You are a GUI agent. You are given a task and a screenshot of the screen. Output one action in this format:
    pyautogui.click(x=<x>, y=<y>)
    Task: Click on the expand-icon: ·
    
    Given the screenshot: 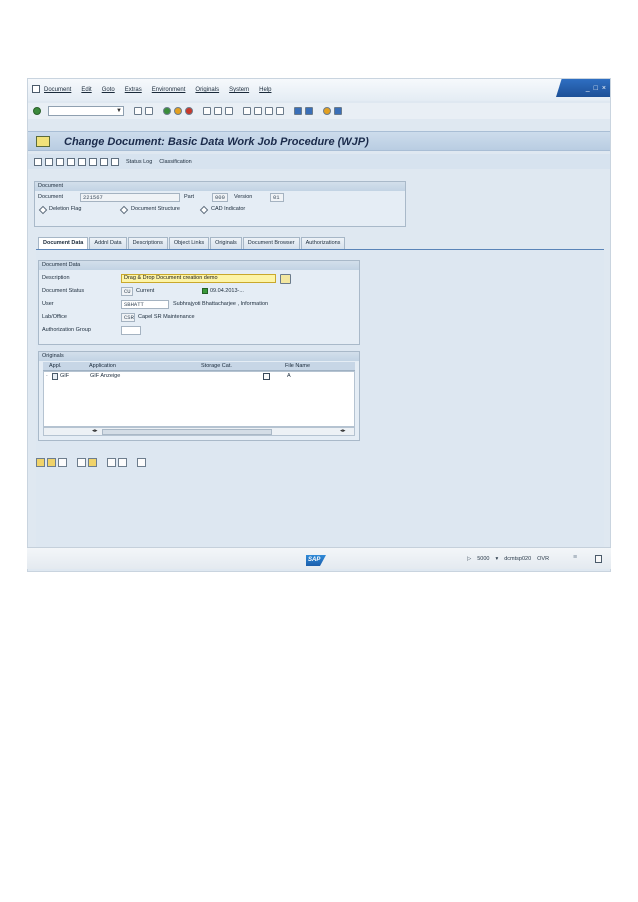 What is the action you would take?
    pyautogui.click(x=47, y=376)
    